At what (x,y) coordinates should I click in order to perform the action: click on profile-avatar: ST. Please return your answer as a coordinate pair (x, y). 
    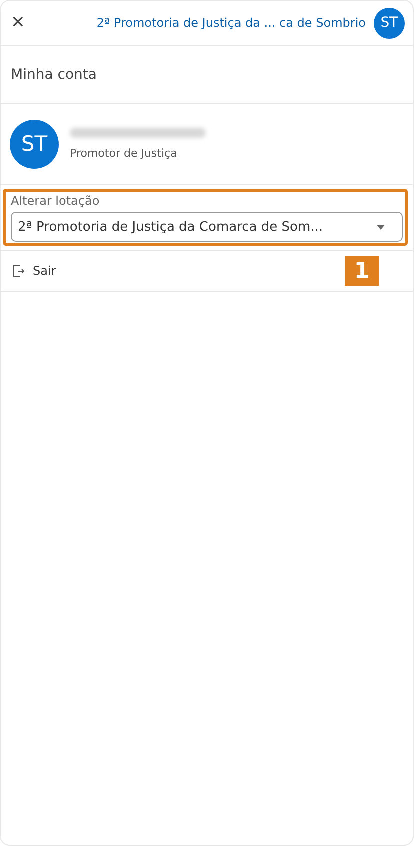
    Looking at the image, I should click on (34, 144).